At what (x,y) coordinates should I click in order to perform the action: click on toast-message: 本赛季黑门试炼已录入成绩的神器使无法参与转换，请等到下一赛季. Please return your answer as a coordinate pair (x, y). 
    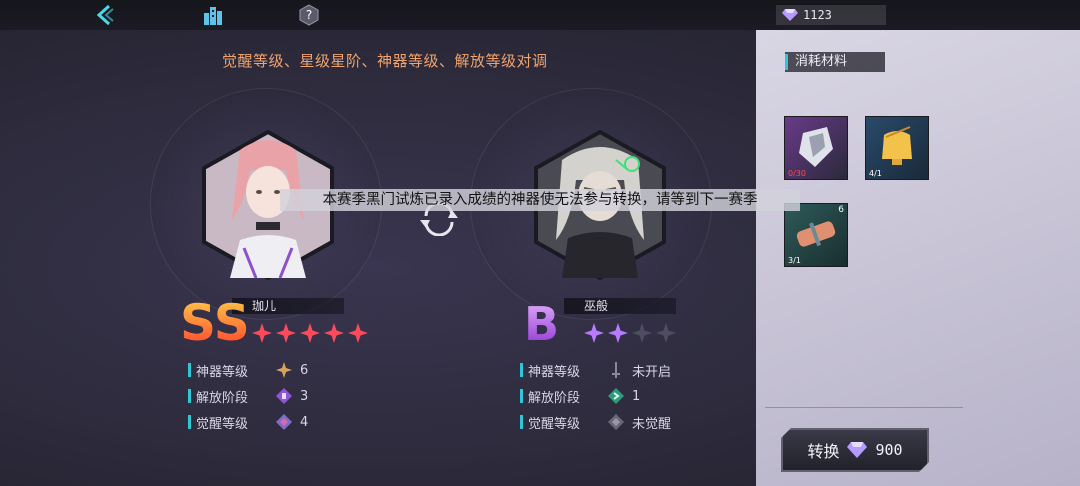
    Looking at the image, I should click on (540, 200).